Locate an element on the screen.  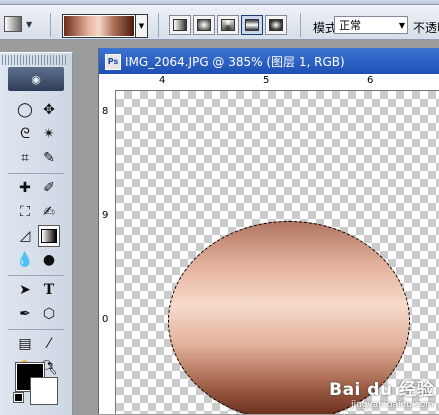
path-select-tool: ➤ is located at coordinates (25, 290).